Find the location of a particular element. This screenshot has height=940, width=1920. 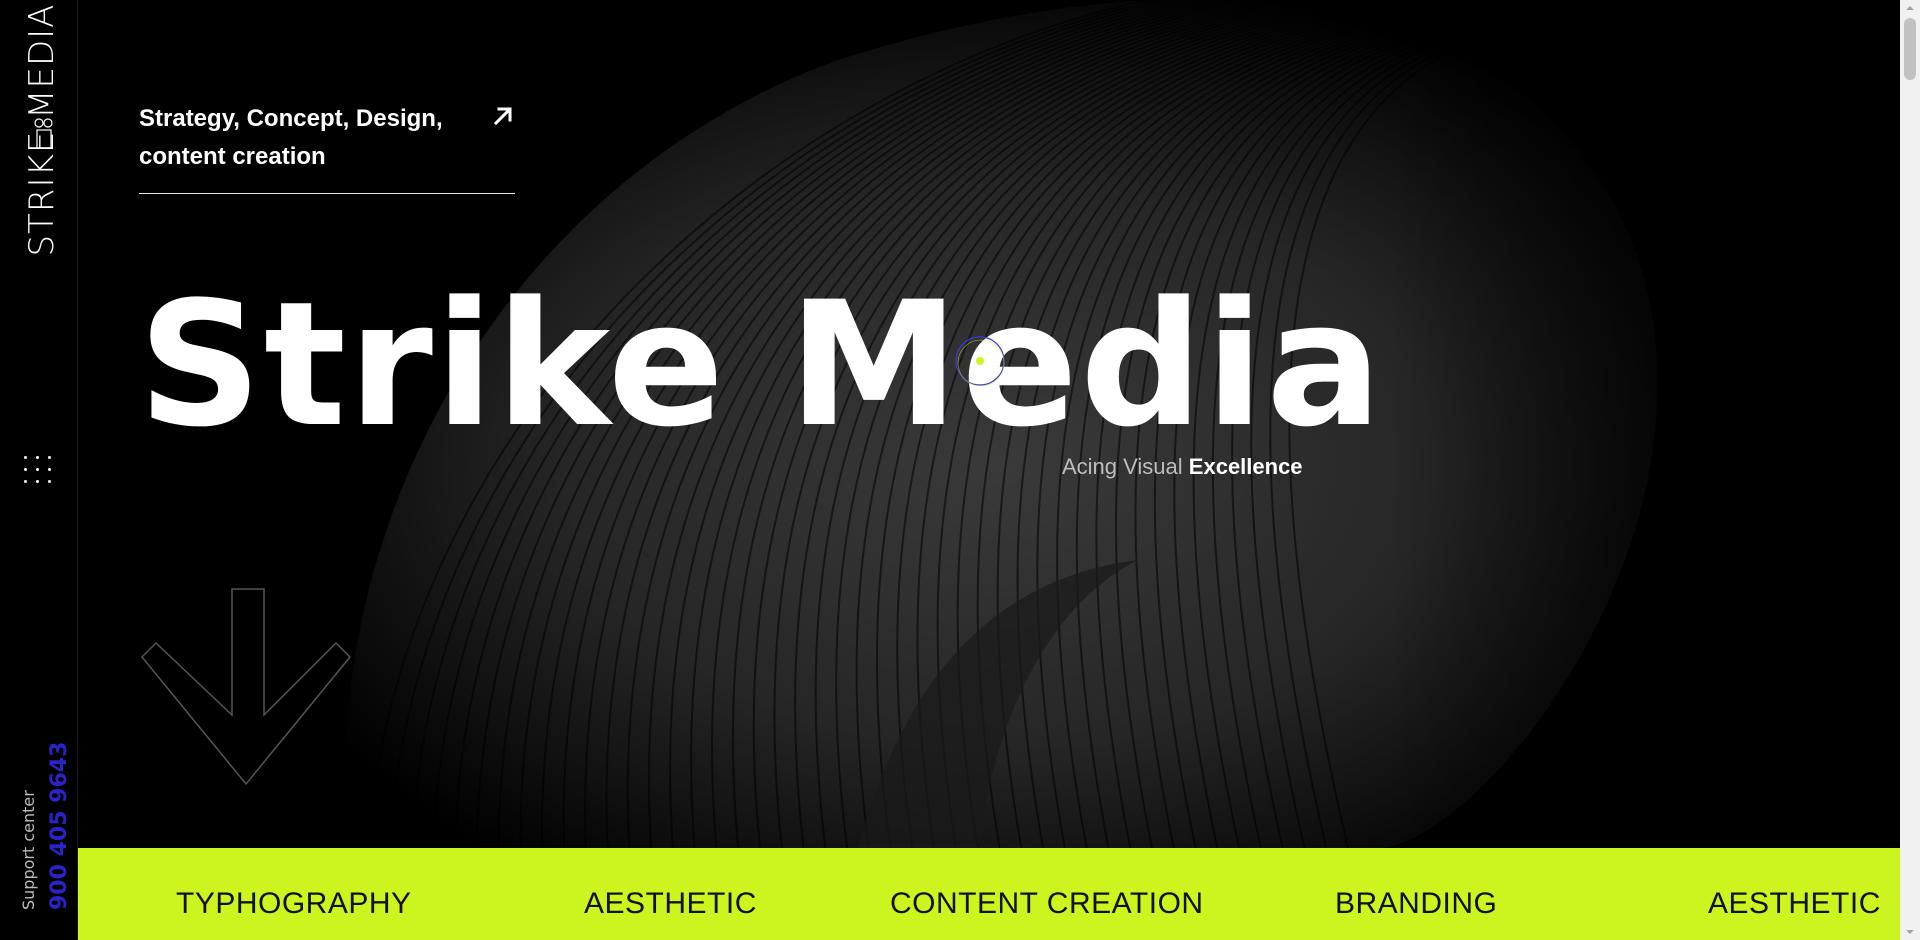

marquee-item: BRANDING is located at coordinates (1416, 903).